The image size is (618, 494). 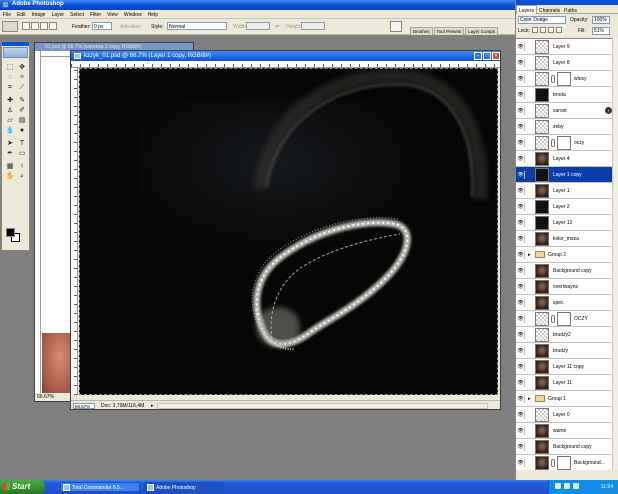 I want to click on tab-layers: Layers, so click(x=527, y=9).